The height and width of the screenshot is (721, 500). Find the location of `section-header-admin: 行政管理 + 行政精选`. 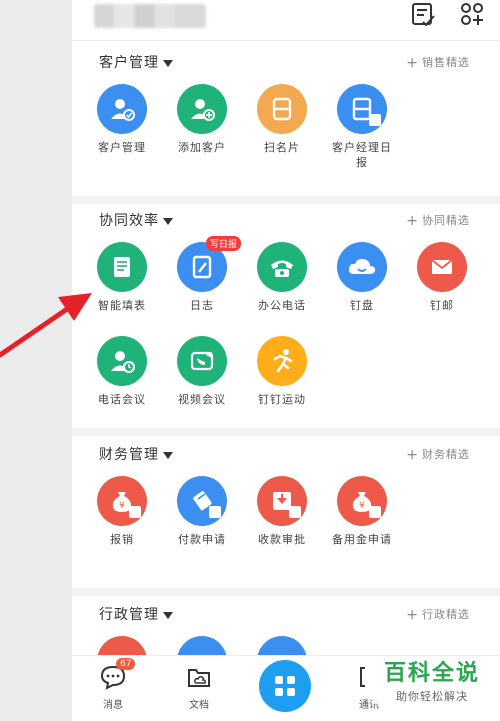

section-header-admin: 行政管理 + 行政精选 is located at coordinates (286, 613).